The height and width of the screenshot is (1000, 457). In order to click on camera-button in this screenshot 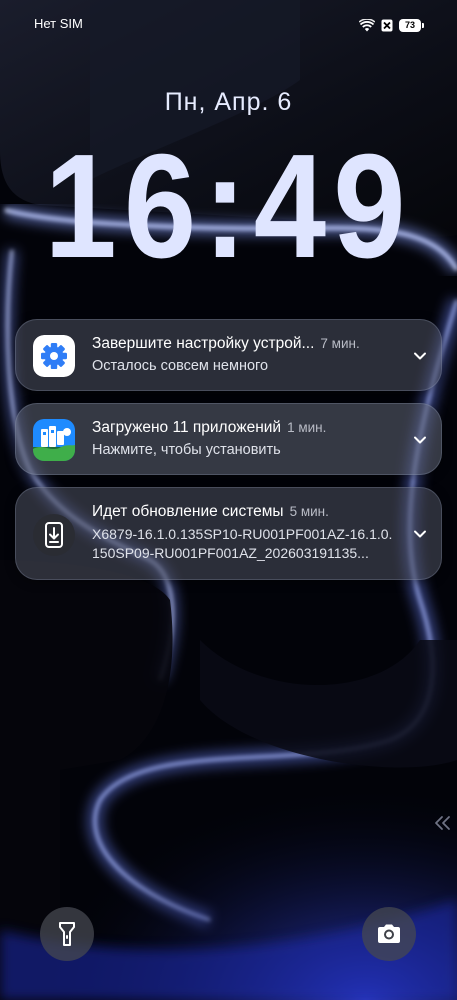, I will do `click(389, 934)`.